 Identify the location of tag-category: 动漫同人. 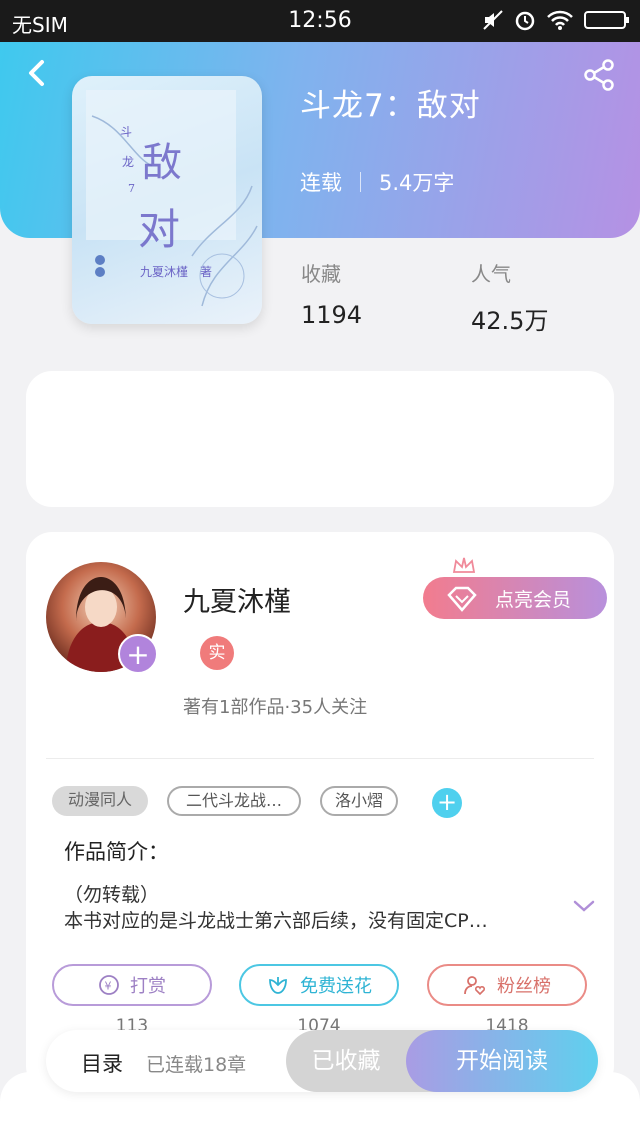
(100, 801).